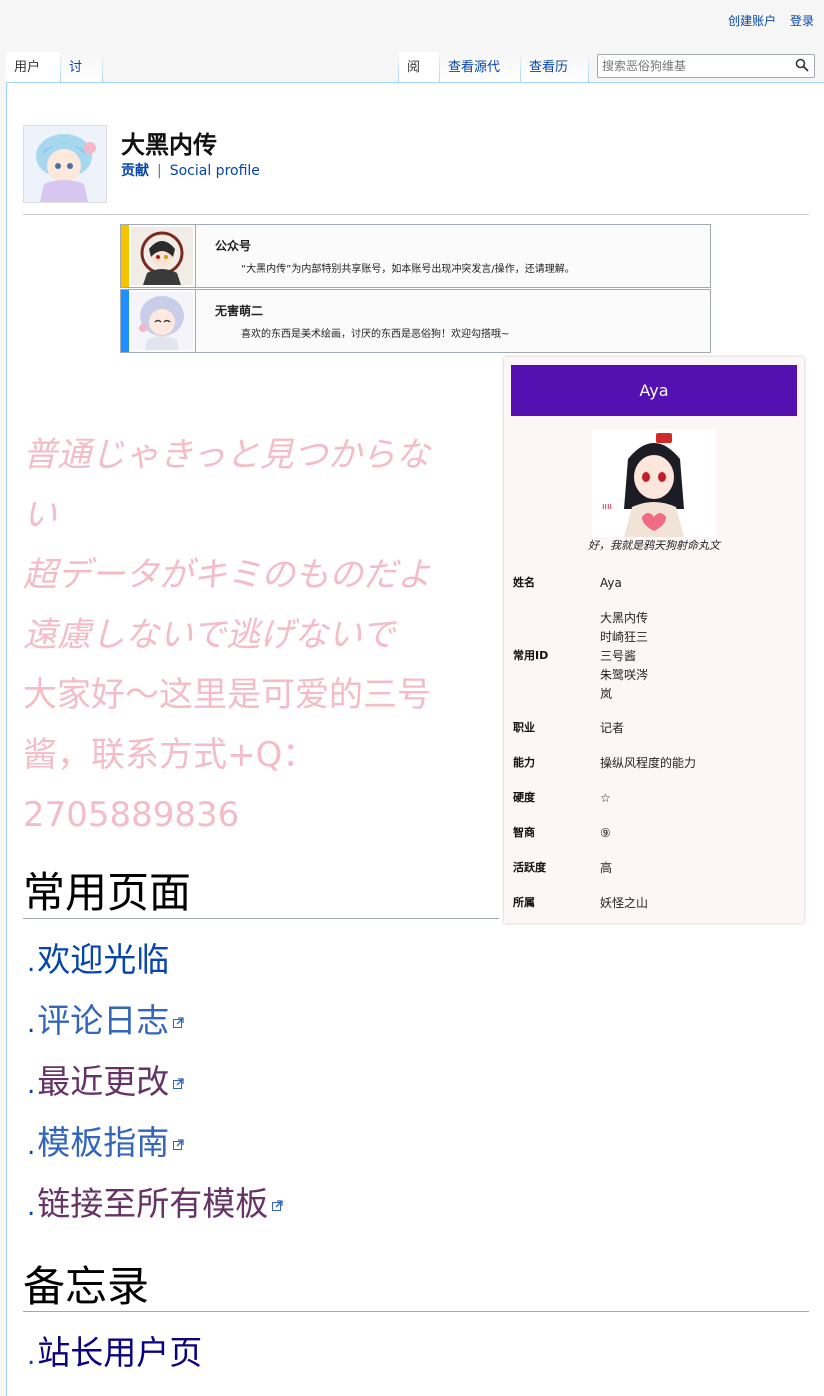 The width and height of the screenshot is (824, 1396). I want to click on infobox-key: 硬度, so click(524, 797).